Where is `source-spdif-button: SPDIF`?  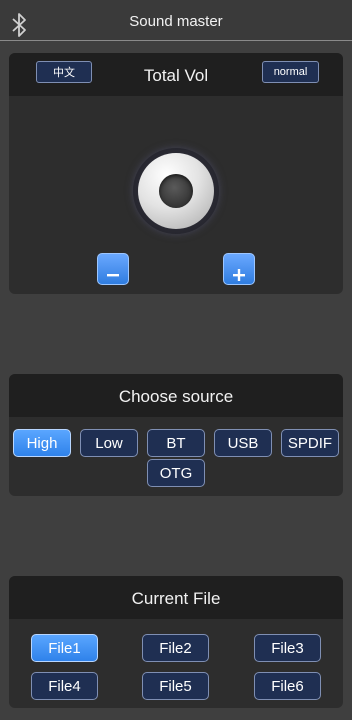 source-spdif-button: SPDIF is located at coordinates (310, 443).